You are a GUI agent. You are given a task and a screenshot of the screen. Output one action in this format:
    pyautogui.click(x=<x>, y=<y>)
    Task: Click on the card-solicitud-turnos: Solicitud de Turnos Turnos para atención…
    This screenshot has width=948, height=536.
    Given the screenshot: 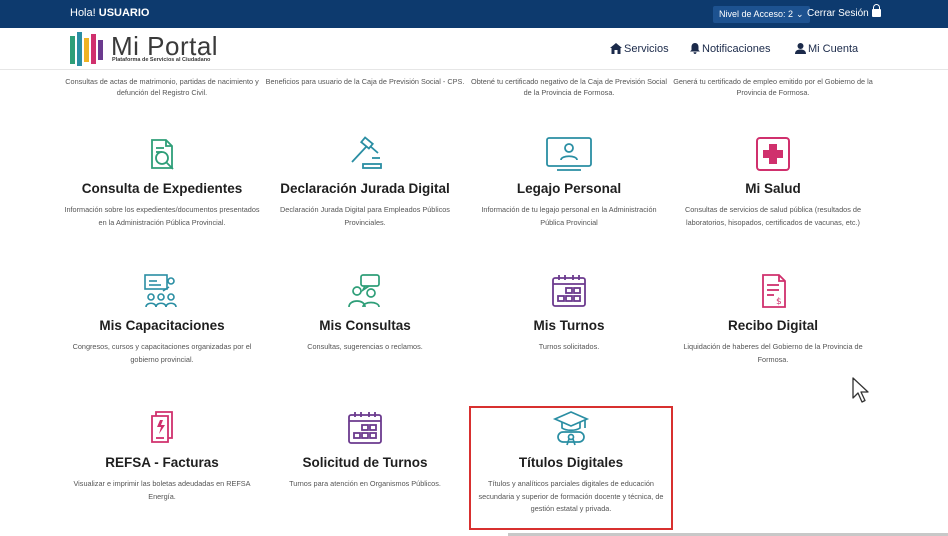 What is the action you would take?
    pyautogui.click(x=365, y=450)
    